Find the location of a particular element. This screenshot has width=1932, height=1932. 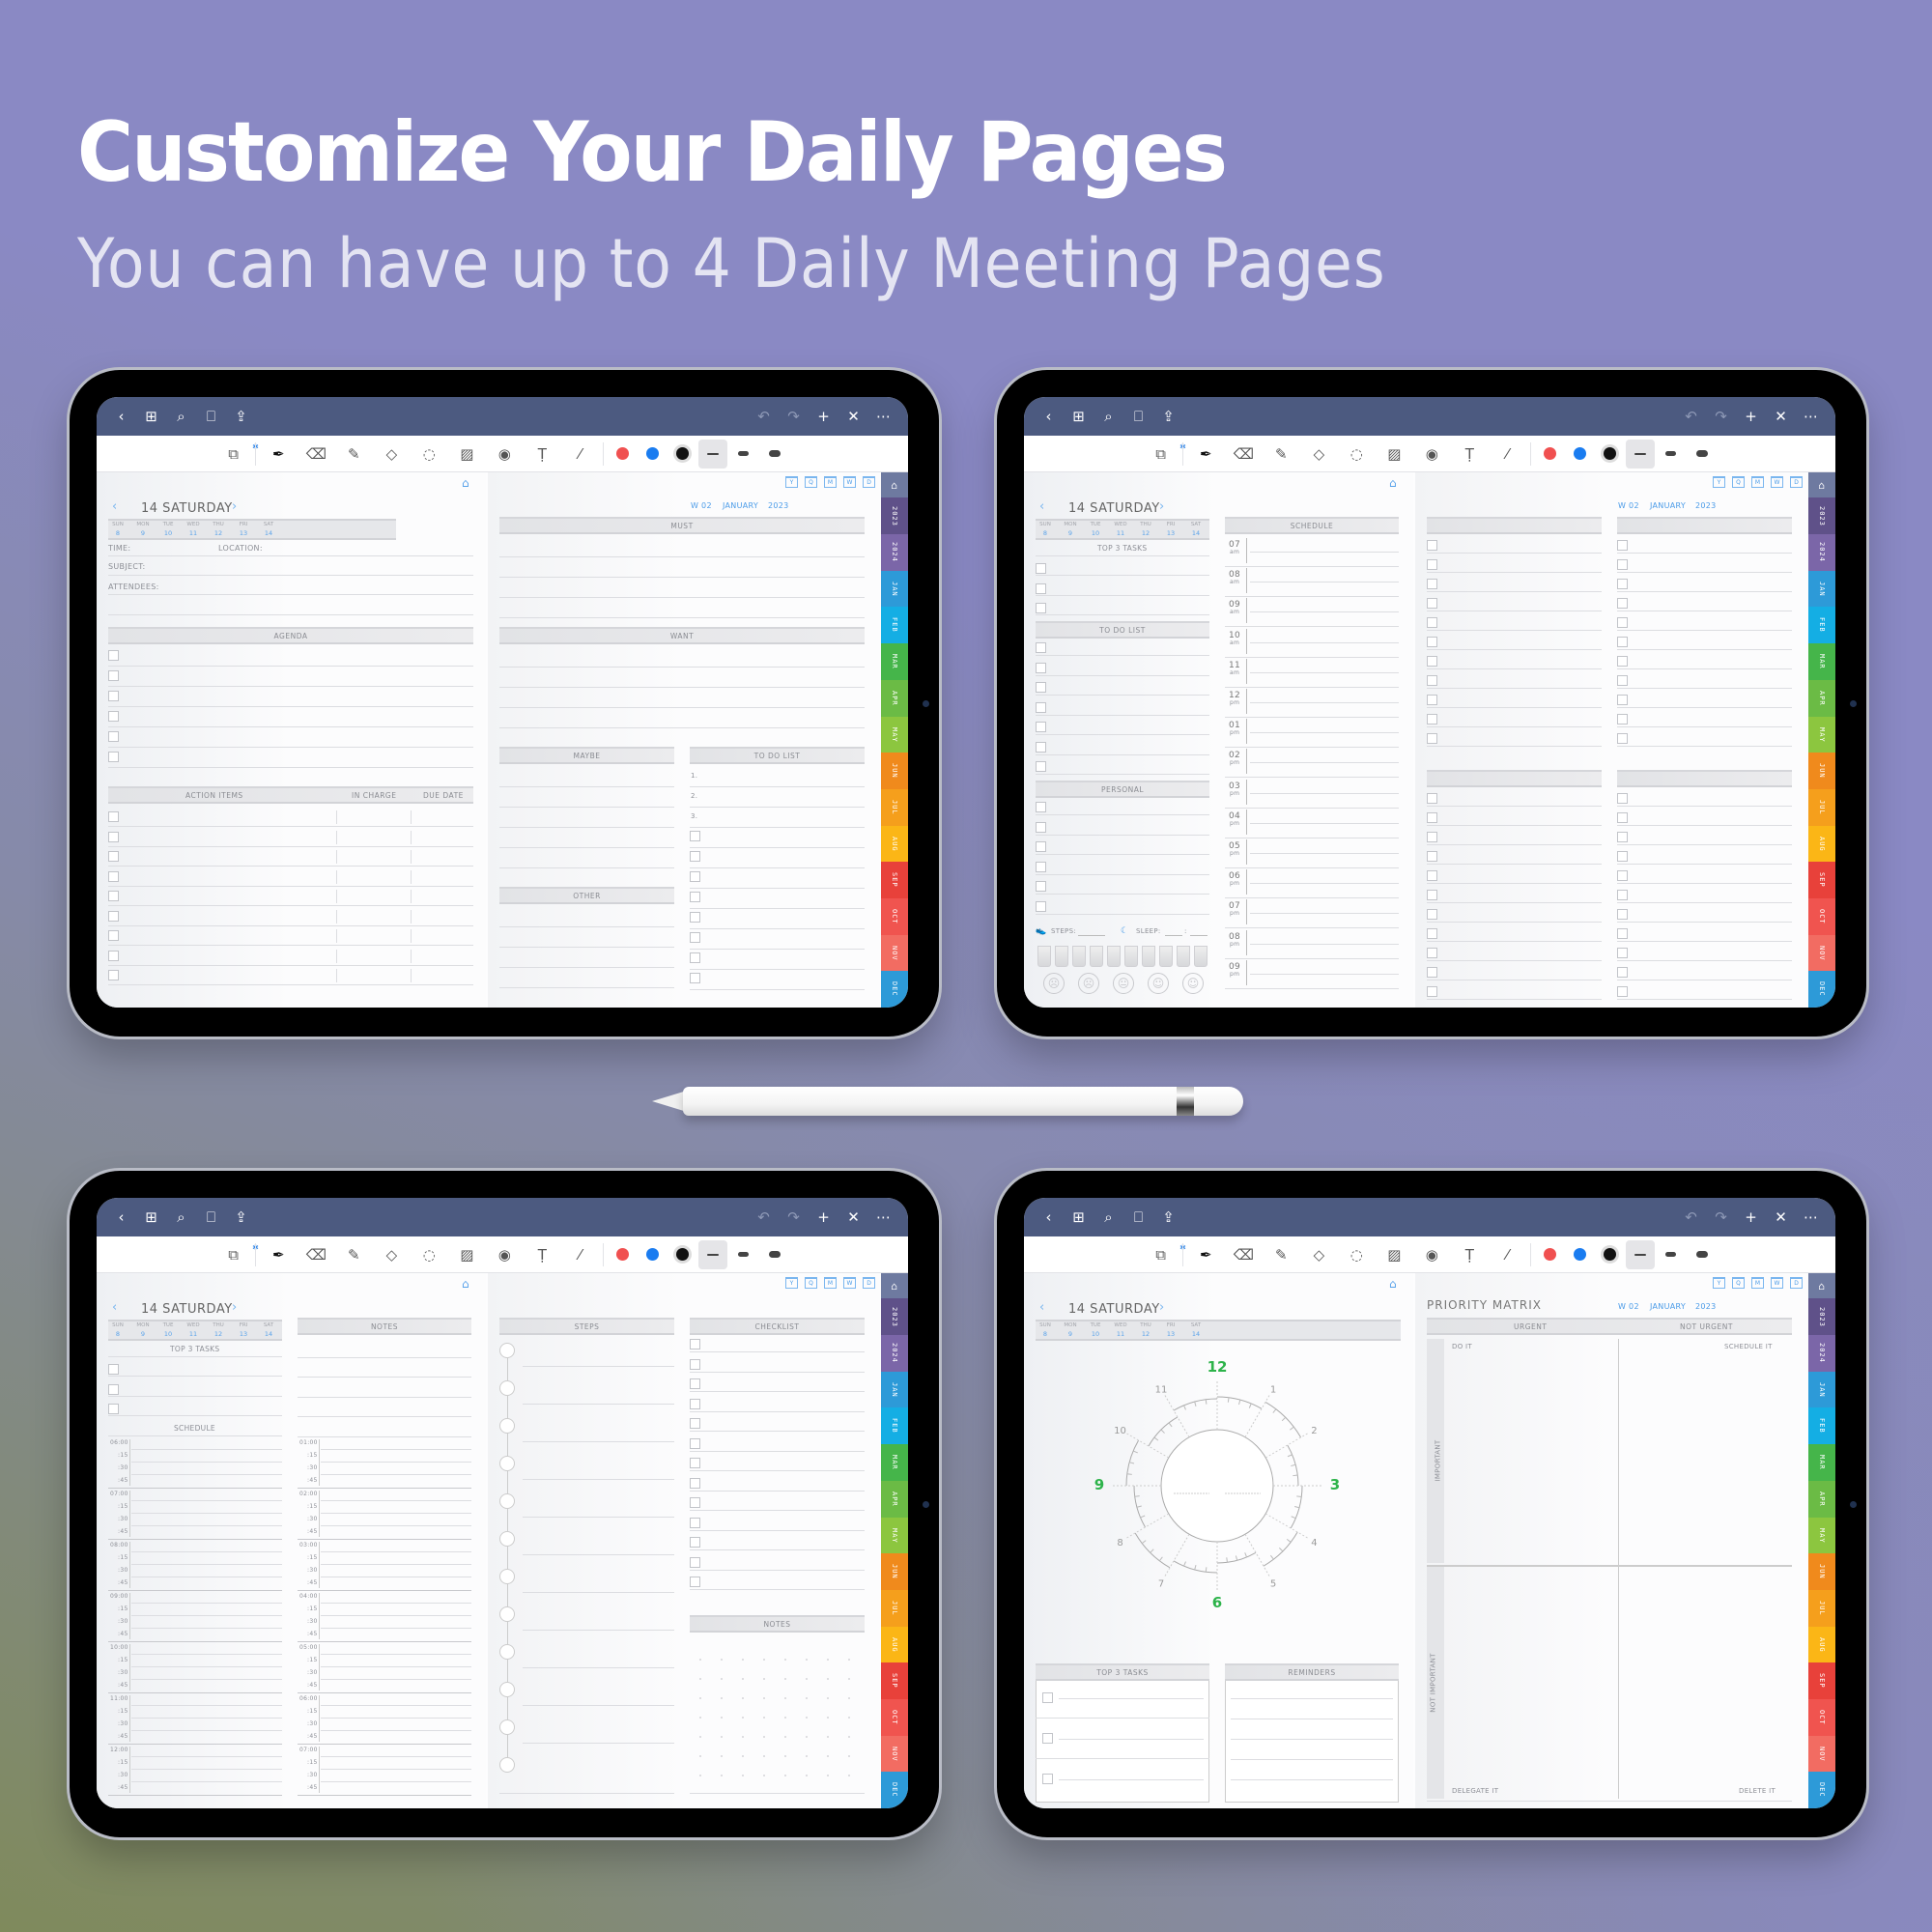

redo-button: ↷ is located at coordinates (794, 1217).